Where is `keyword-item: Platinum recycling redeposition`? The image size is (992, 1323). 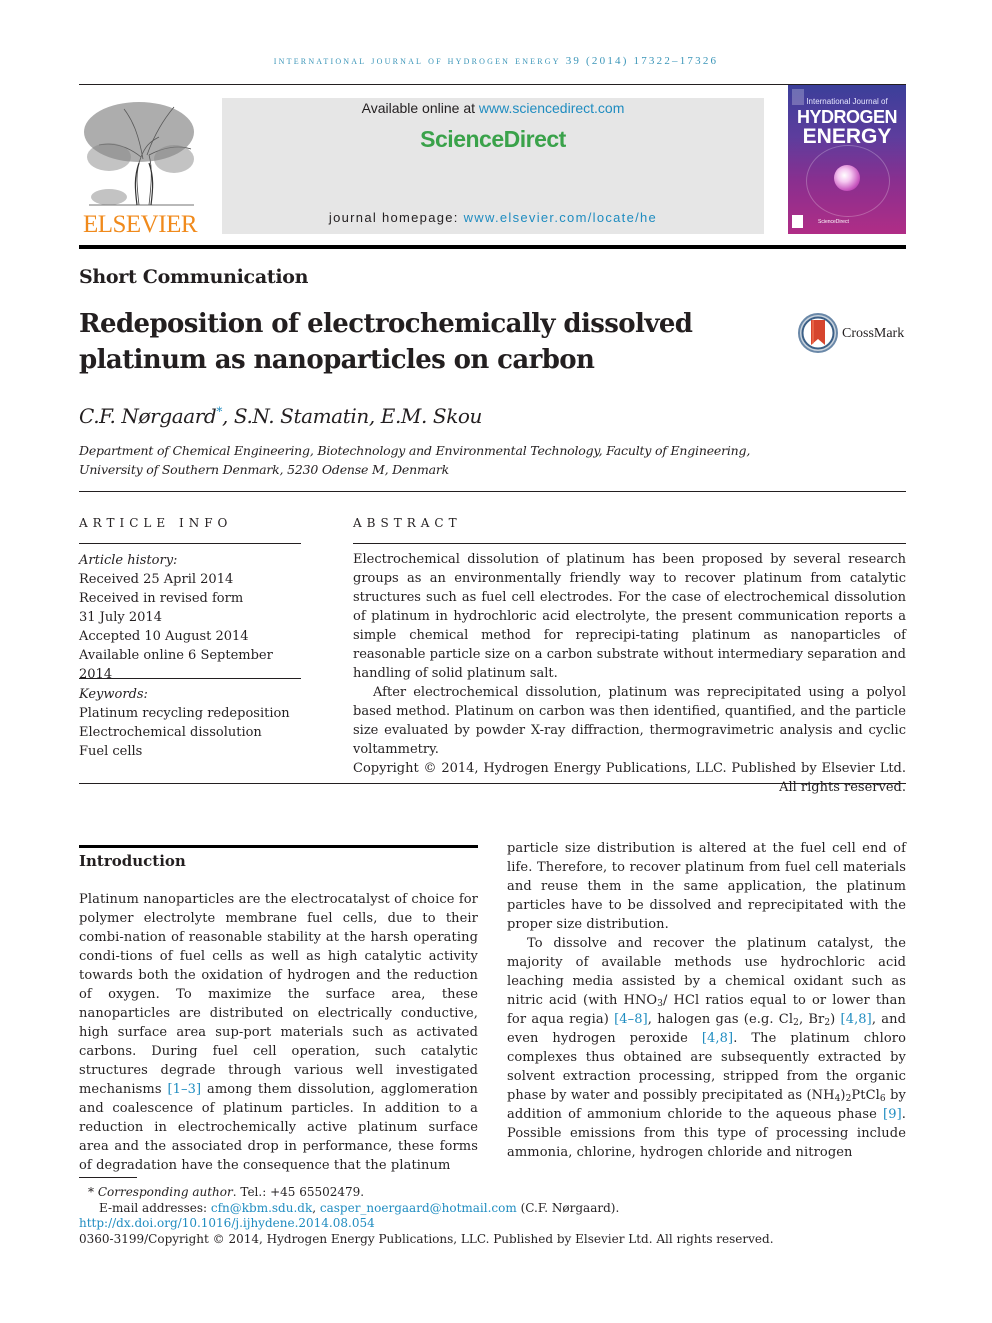 keyword-item: Platinum recycling redeposition is located at coordinates (184, 713).